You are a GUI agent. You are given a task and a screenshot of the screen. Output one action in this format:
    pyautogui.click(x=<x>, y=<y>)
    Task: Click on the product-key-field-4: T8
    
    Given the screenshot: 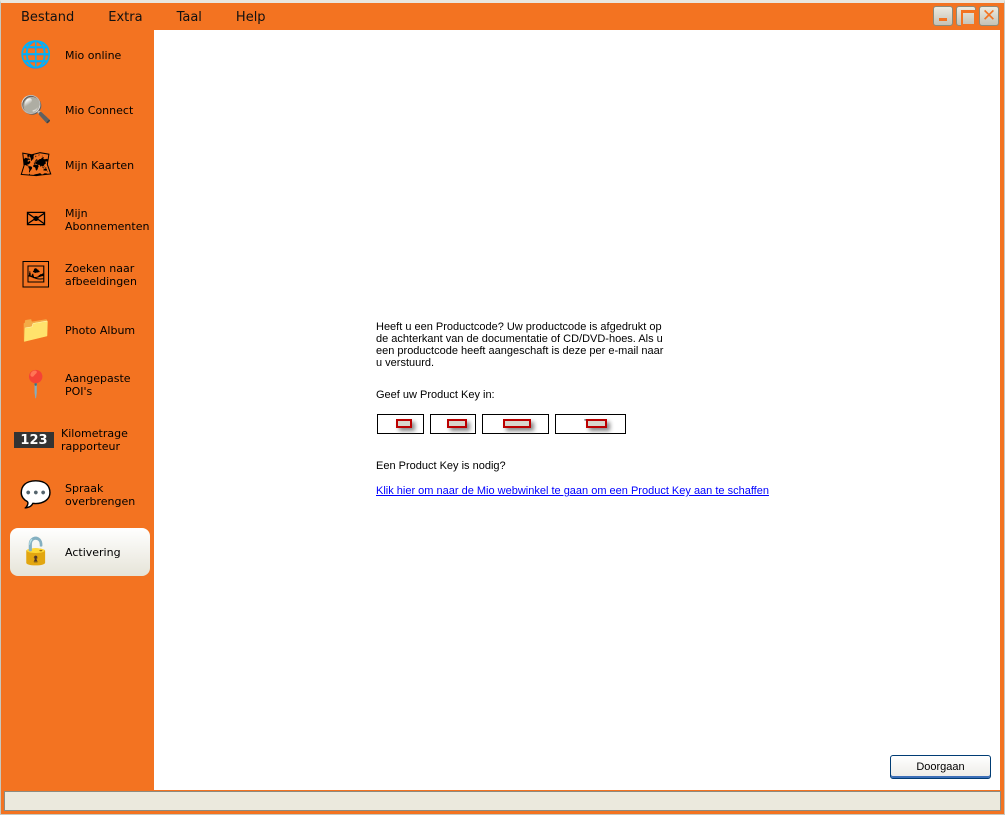 What is the action you would take?
    pyautogui.click(x=590, y=424)
    